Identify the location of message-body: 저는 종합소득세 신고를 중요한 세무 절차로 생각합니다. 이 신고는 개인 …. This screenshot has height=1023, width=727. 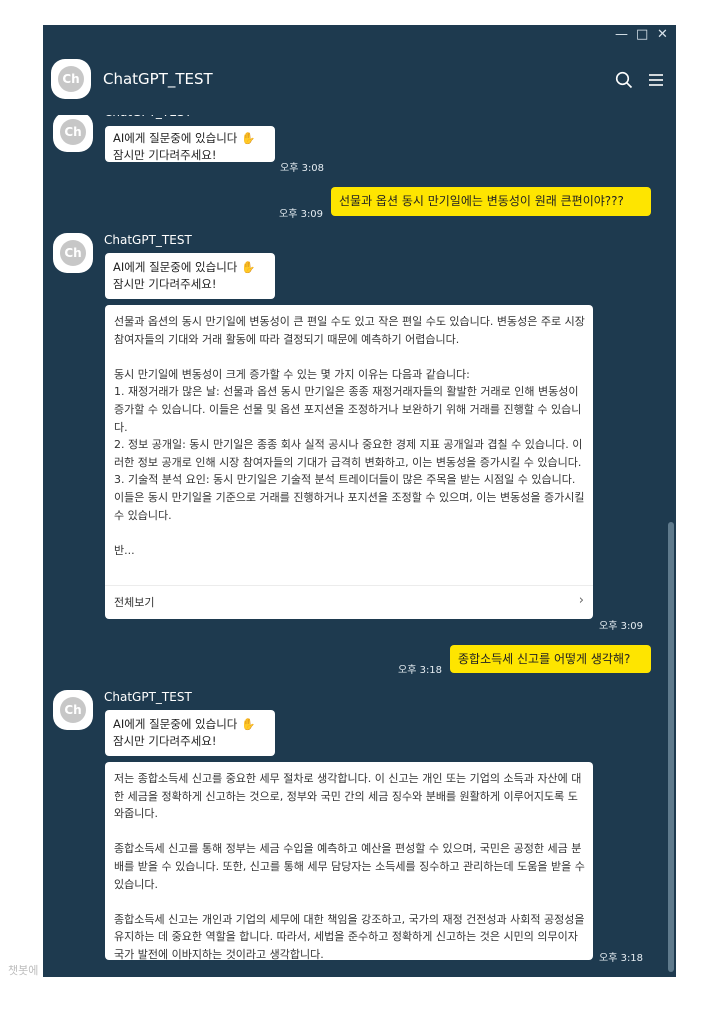
(349, 866).